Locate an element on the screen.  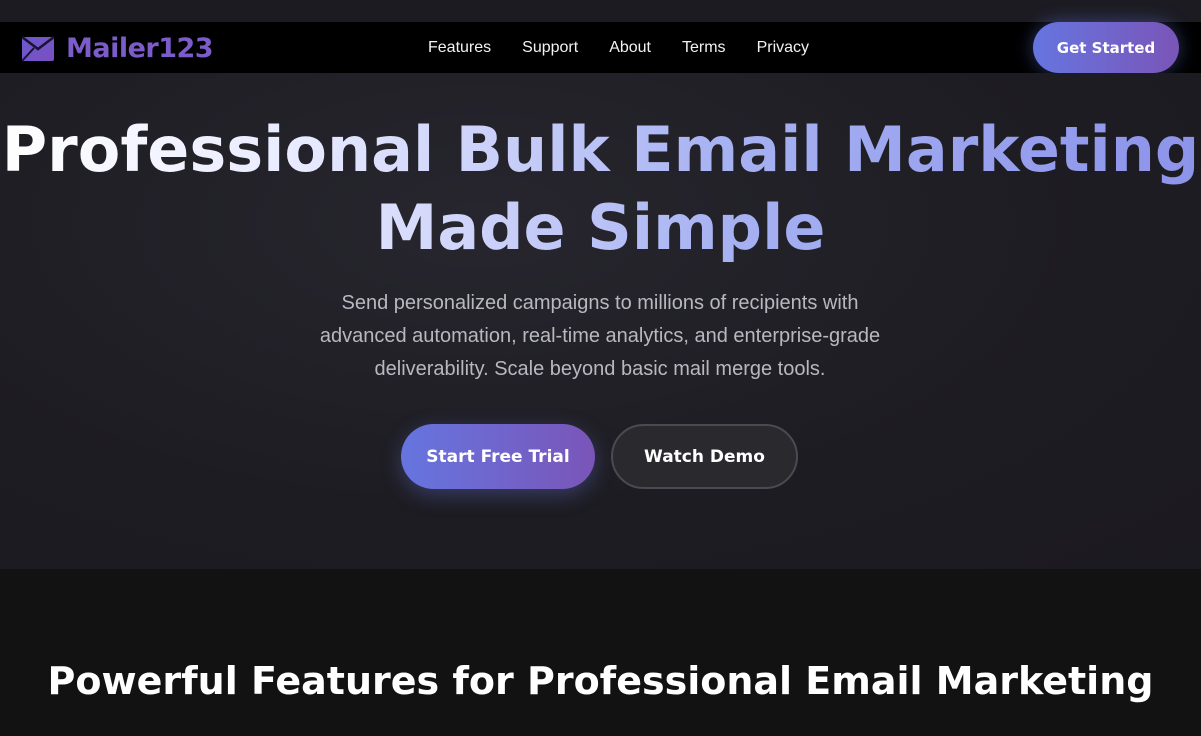
hero-title-line1: Professional Bulk Email Marketing is located at coordinates (600, 149).